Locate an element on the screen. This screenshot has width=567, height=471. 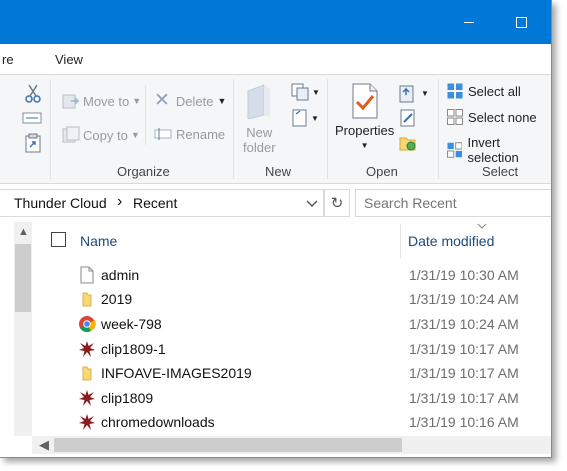
search-input is located at coordinates (453, 203).